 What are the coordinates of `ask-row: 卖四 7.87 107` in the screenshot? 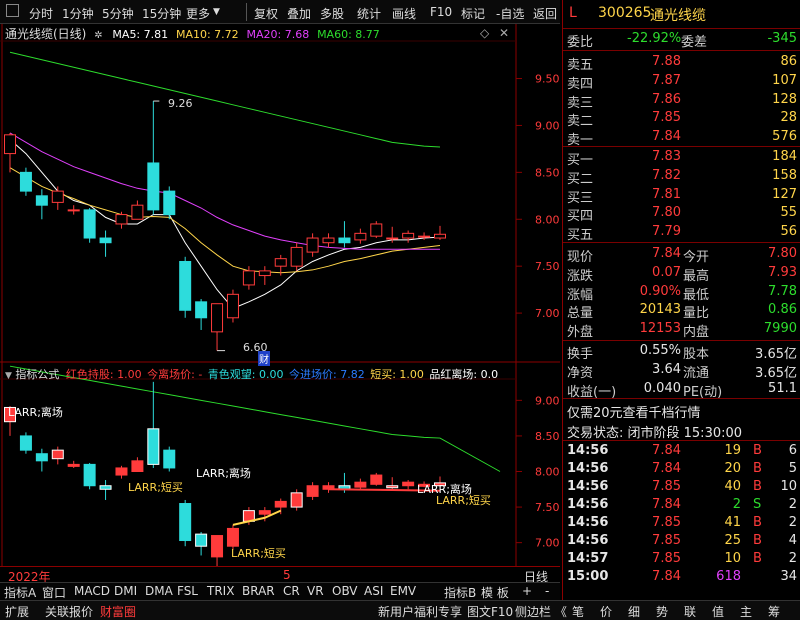 It's located at (681, 82).